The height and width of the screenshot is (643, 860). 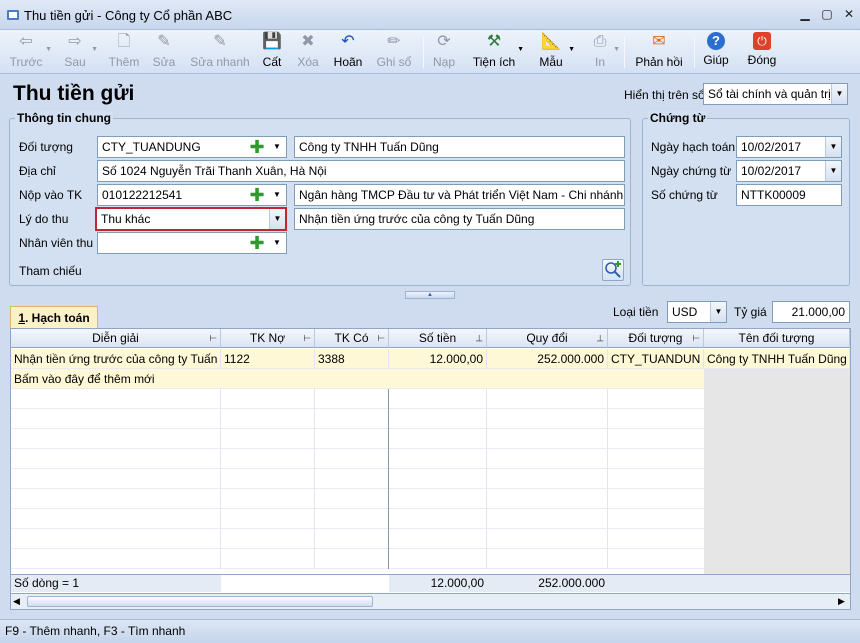 I want to click on scroll-left-icon: ◀, so click(x=16, y=601).